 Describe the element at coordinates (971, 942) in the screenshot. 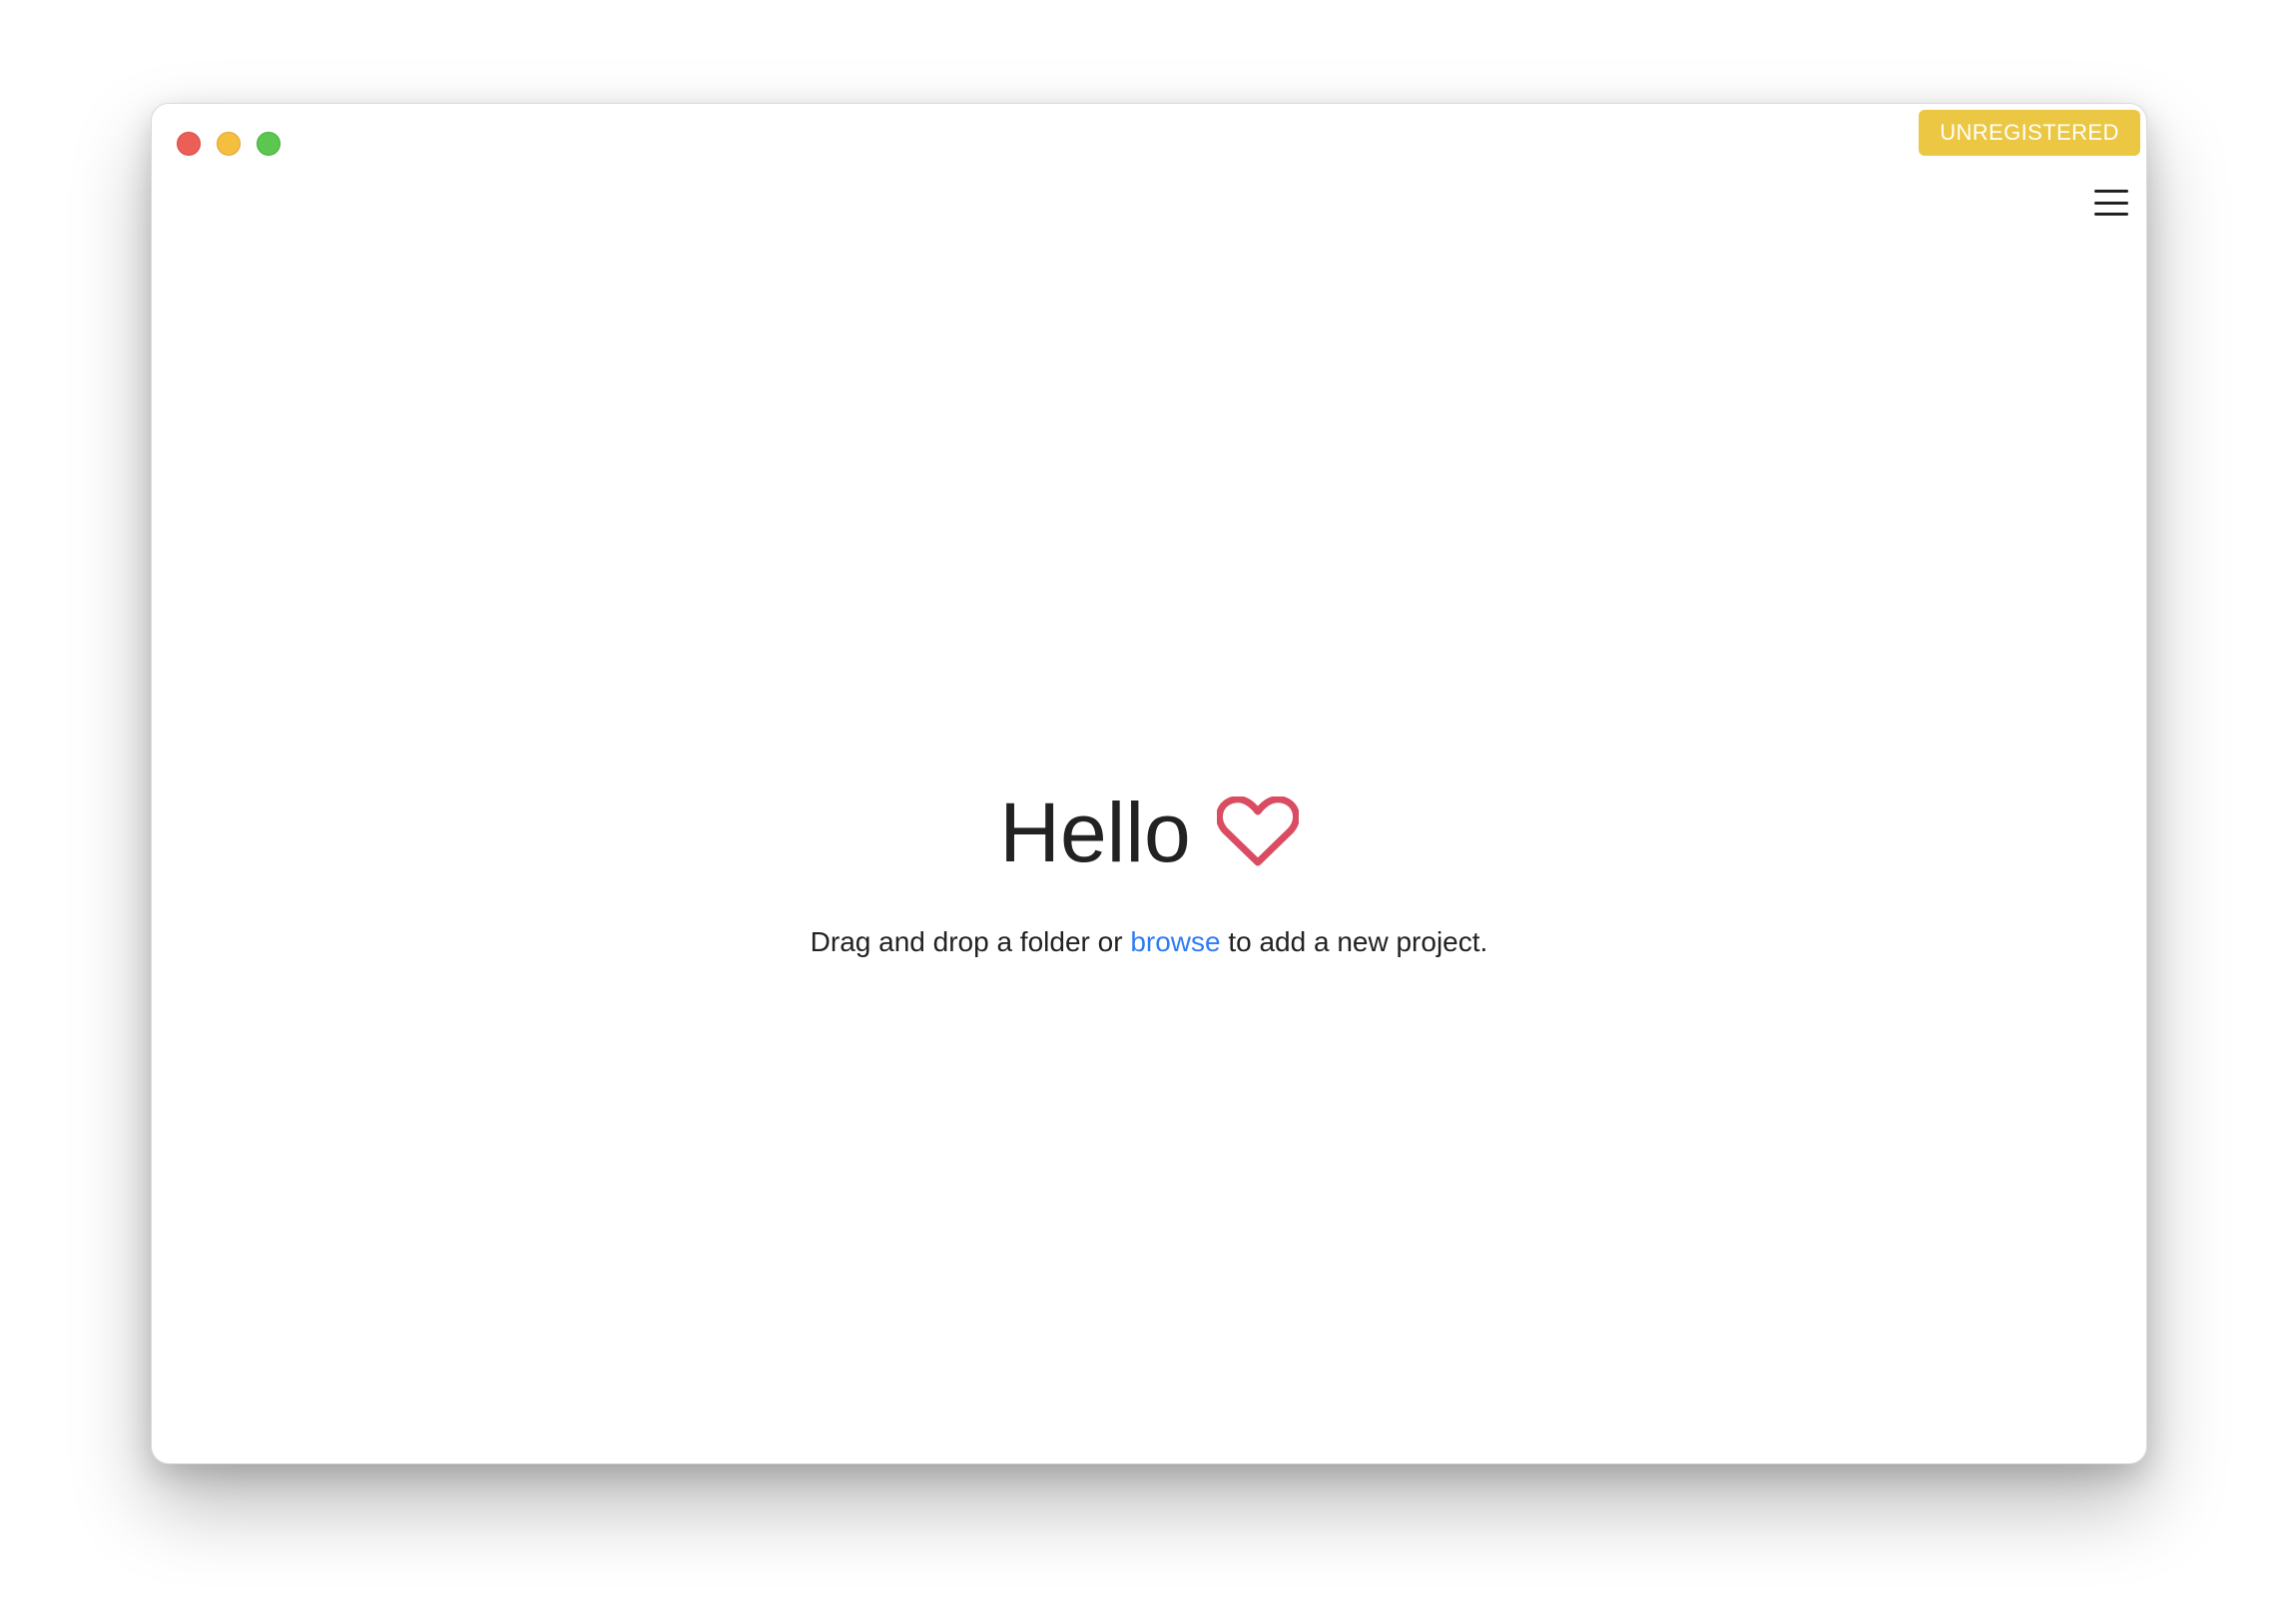

I see `instruction-prefix: Drag and drop a folder or` at that location.